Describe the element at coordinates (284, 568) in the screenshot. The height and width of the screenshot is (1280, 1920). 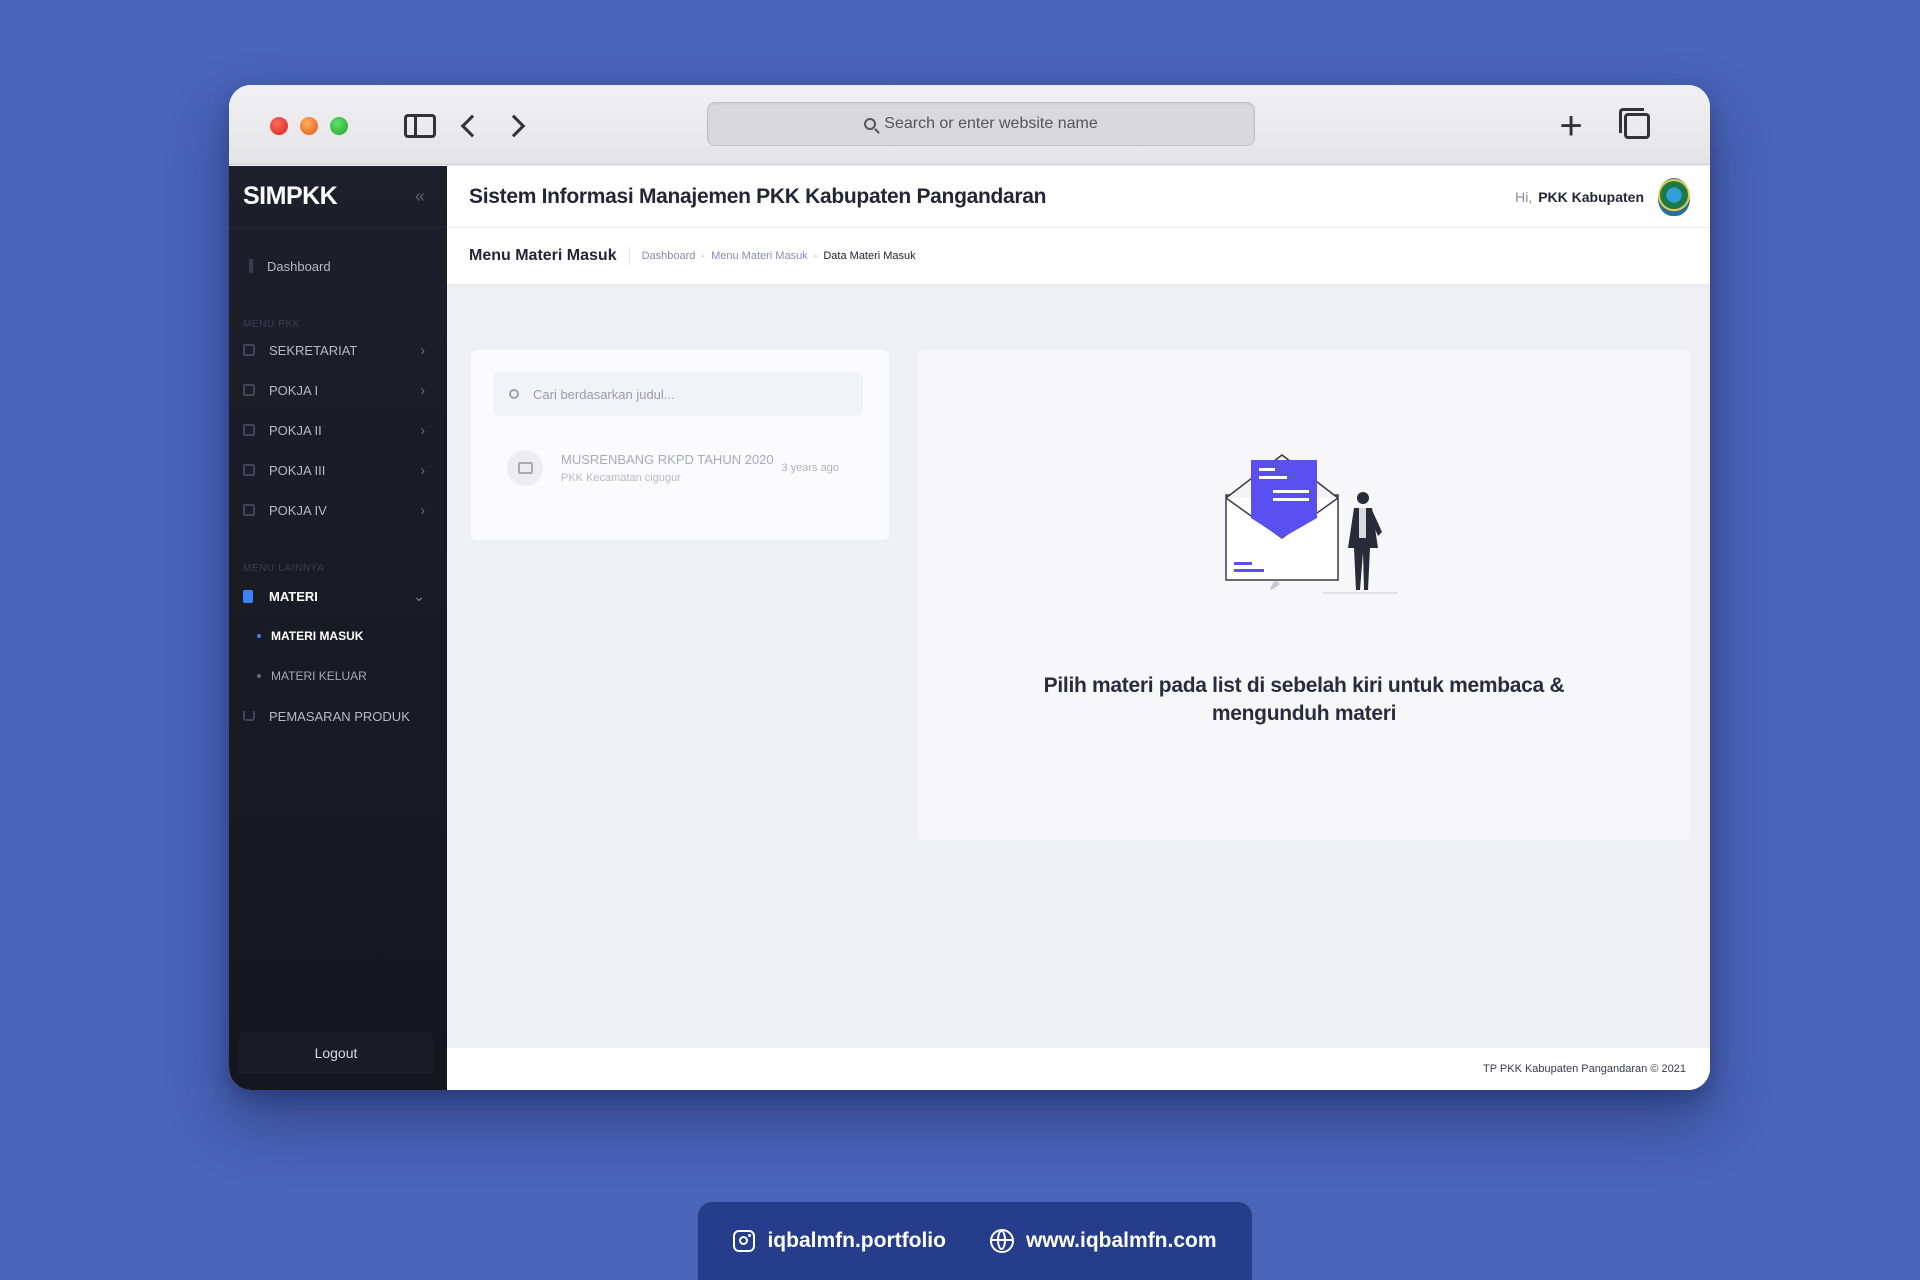
I see `sidebar-section-menu-lainnya: MENU LAINNYA` at that location.